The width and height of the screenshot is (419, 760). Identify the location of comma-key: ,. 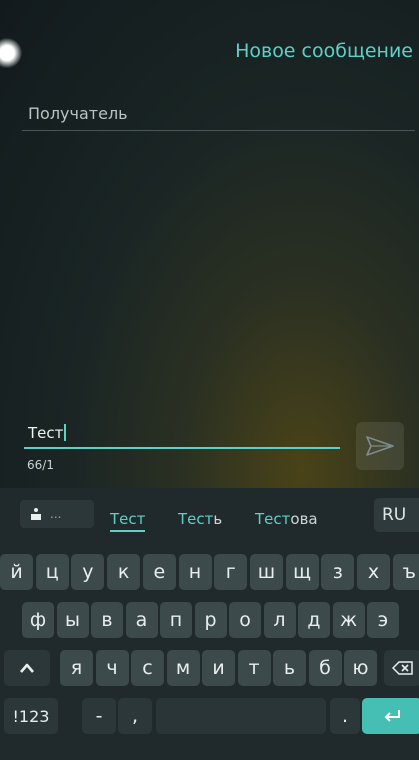
(135, 716).